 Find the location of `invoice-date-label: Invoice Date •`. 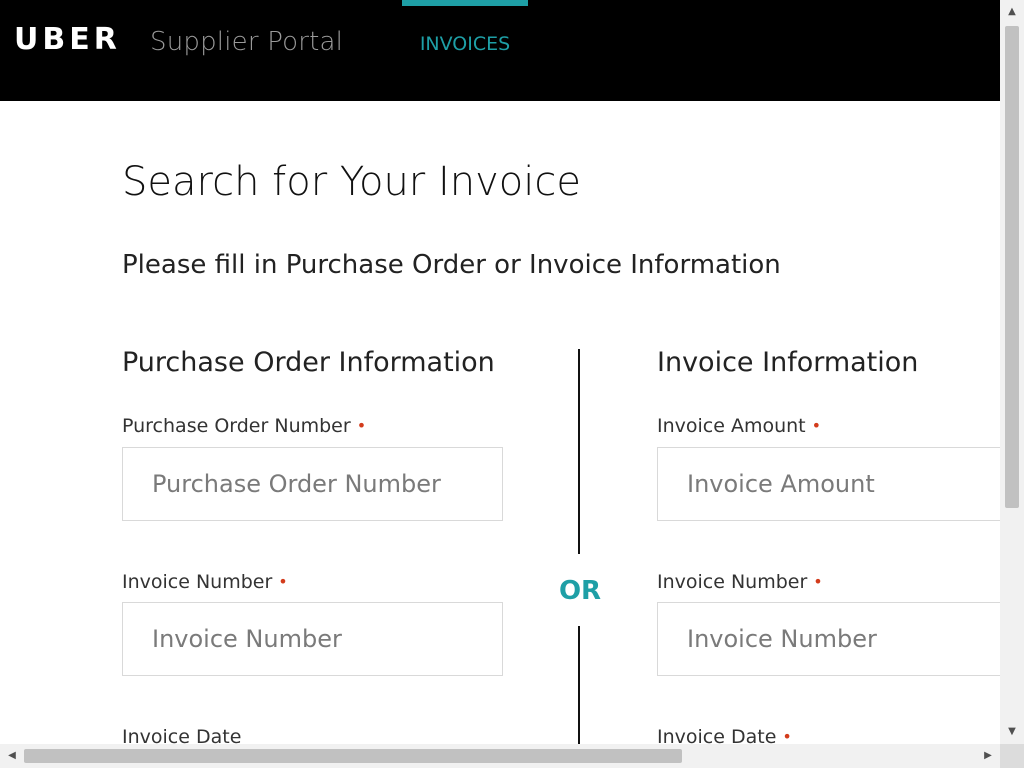

invoice-date-label: Invoice Date • is located at coordinates (724, 734).